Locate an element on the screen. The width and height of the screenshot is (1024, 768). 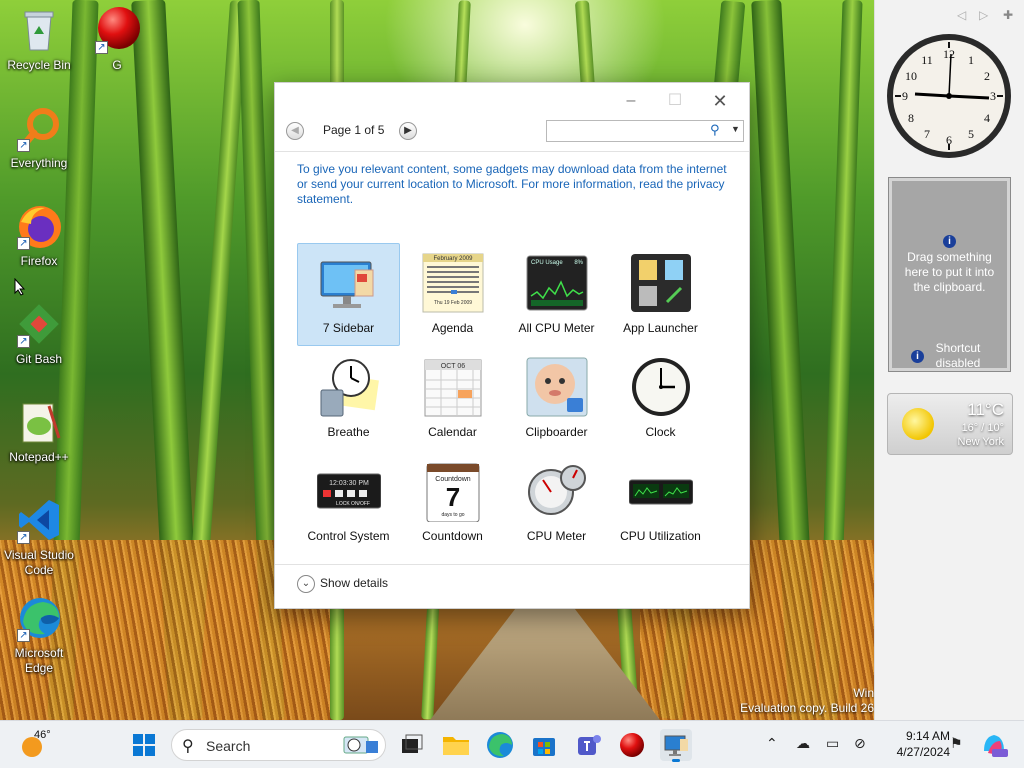
notification-icon: ⚑ is located at coordinates (956, 743).